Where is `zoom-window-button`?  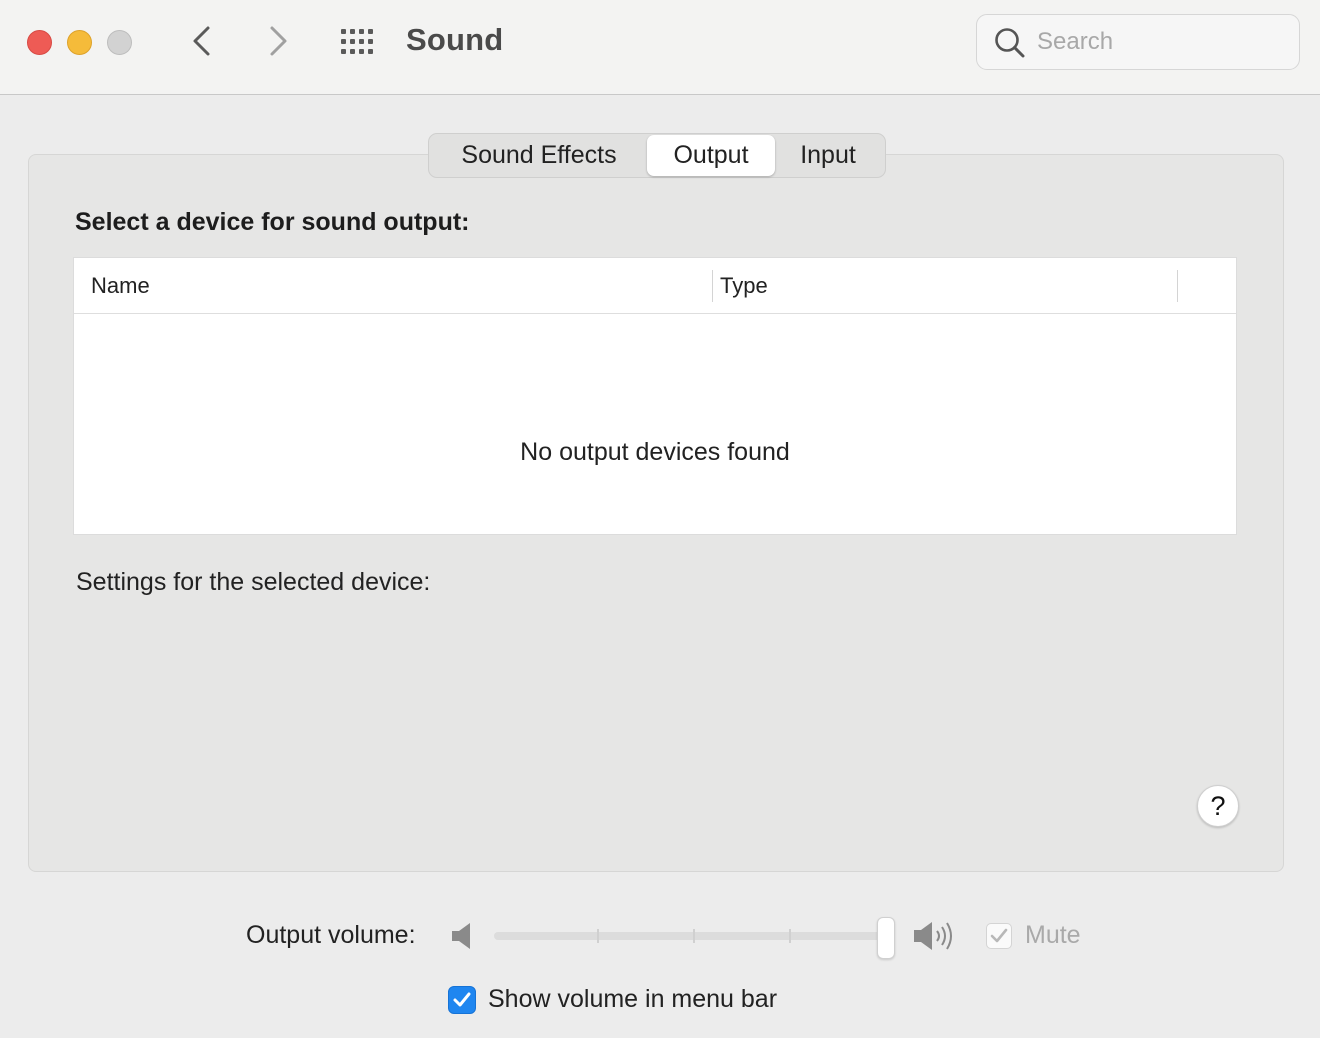
zoom-window-button is located at coordinates (119, 42).